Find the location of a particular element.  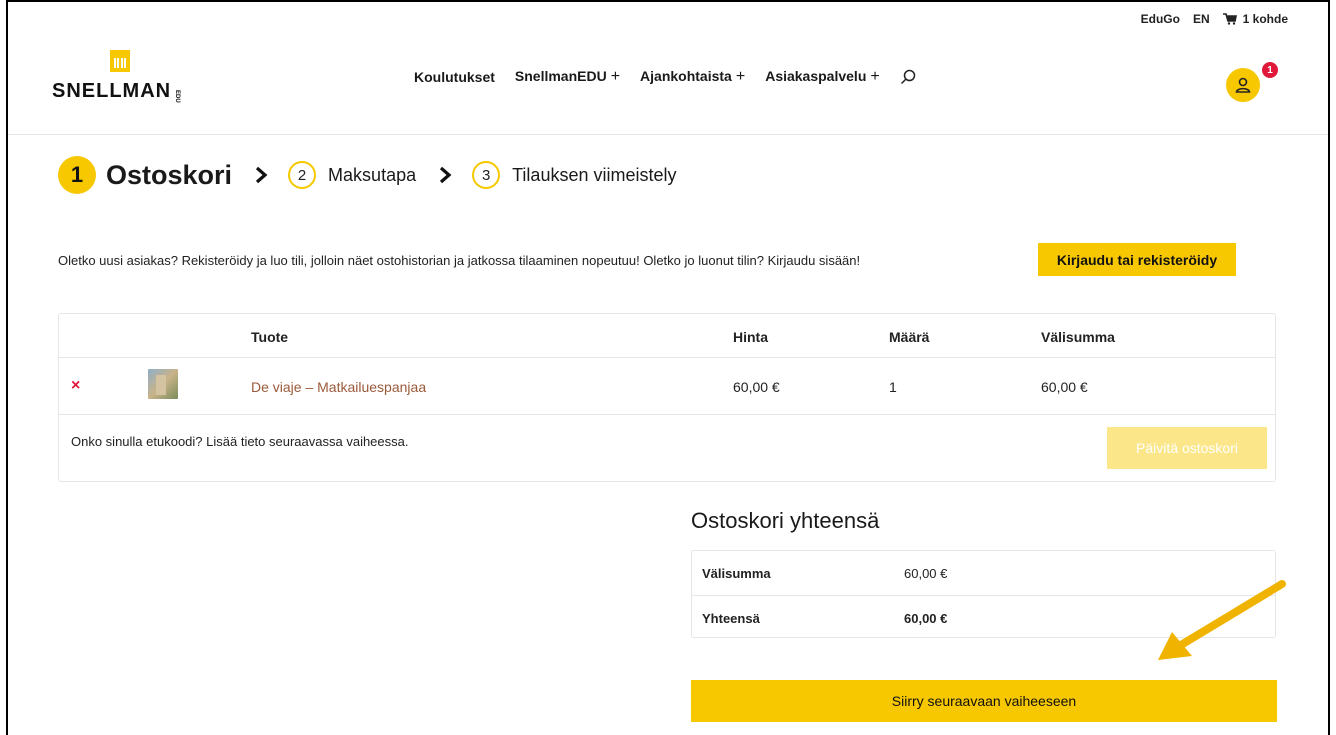

user-icon is located at coordinates (1243, 85).